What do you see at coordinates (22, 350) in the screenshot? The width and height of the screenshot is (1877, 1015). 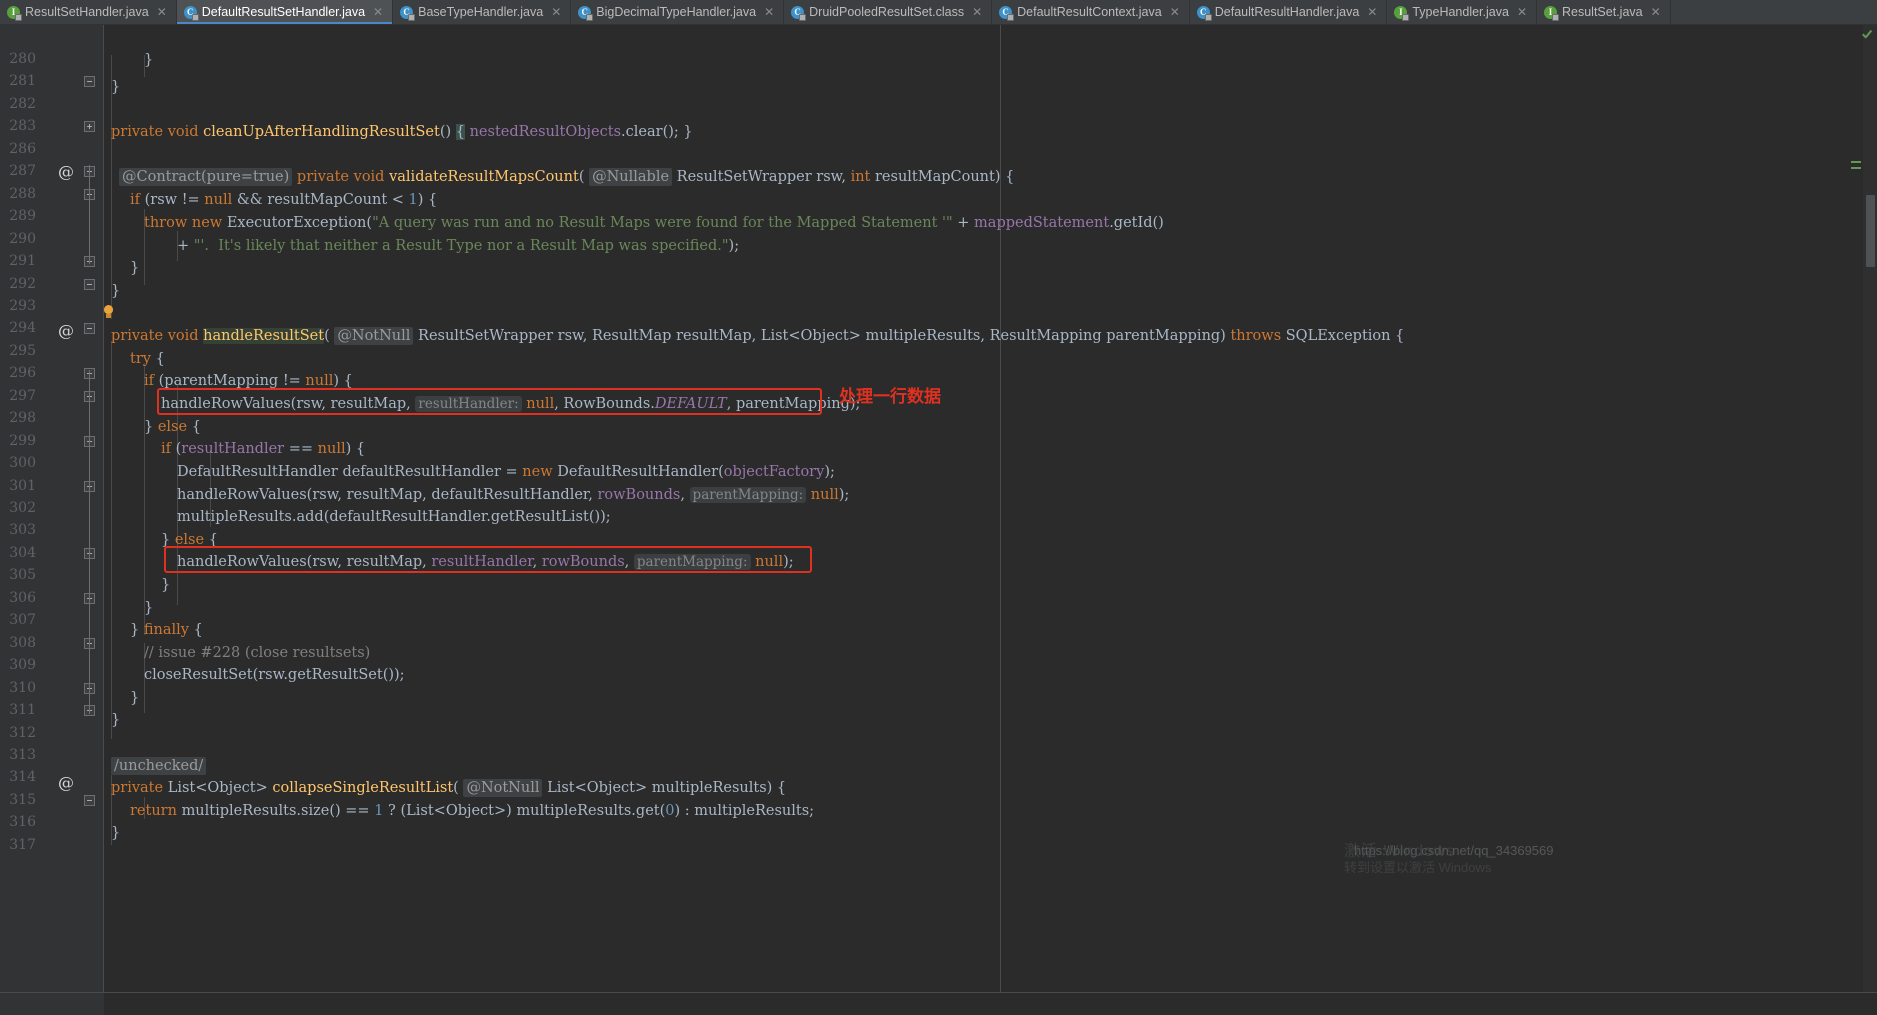 I see `line-number-295: 295` at bounding box center [22, 350].